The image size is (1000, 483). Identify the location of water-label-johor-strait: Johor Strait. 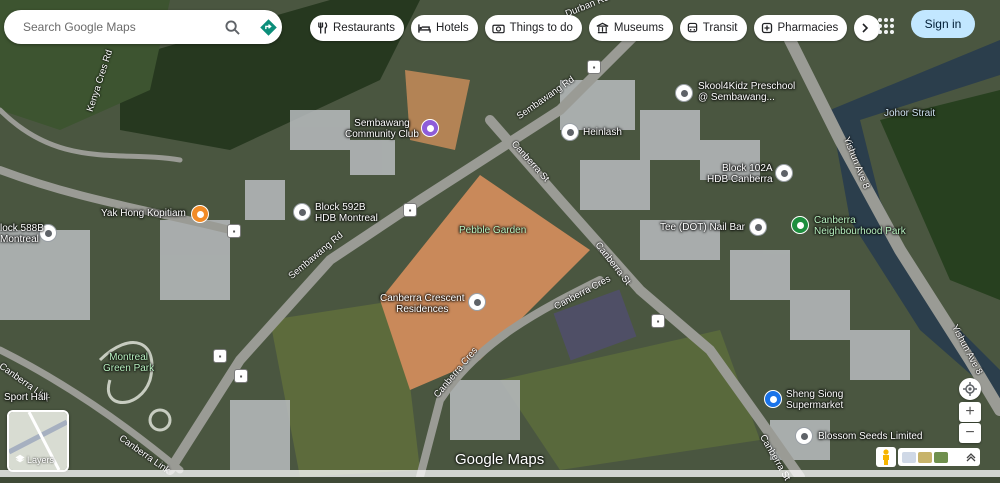
(910, 113).